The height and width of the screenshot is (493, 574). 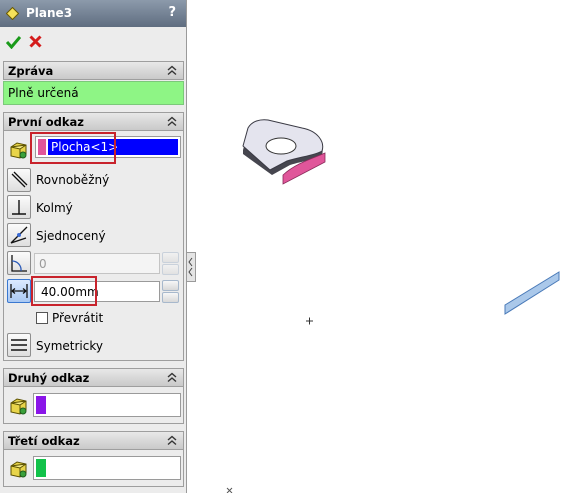 What do you see at coordinates (49, 13) in the screenshot?
I see `panel-title: Plane3` at bounding box center [49, 13].